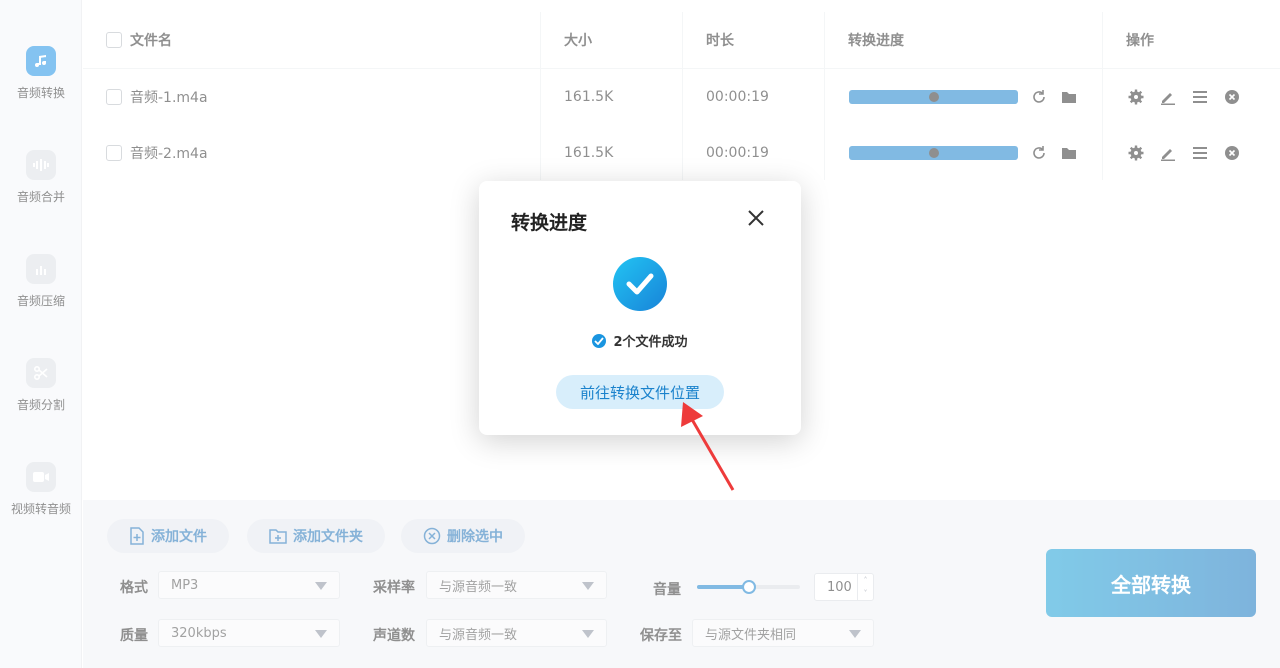 The image size is (1280, 668). What do you see at coordinates (599, 340) in the screenshot?
I see `small-check-icon` at bounding box center [599, 340].